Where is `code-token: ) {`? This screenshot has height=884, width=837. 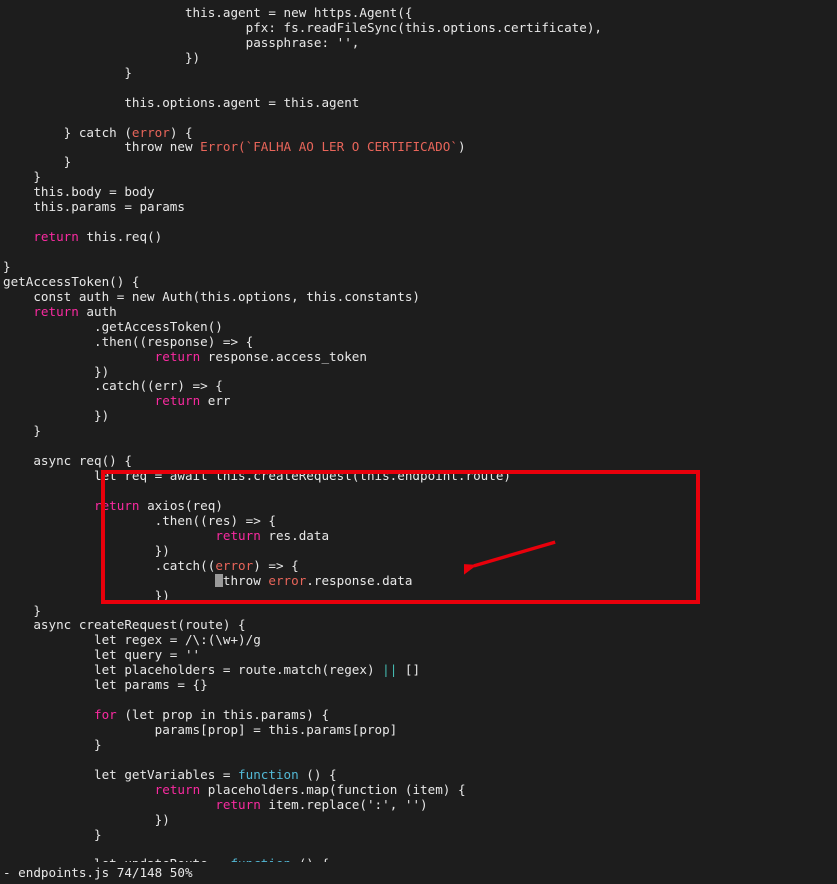 code-token: ) { is located at coordinates (181, 132).